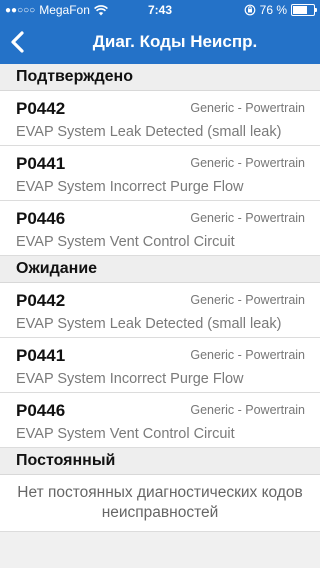  What do you see at coordinates (175, 41) in the screenshot?
I see `page-title: Диаг. Коды Неиспр.` at bounding box center [175, 41].